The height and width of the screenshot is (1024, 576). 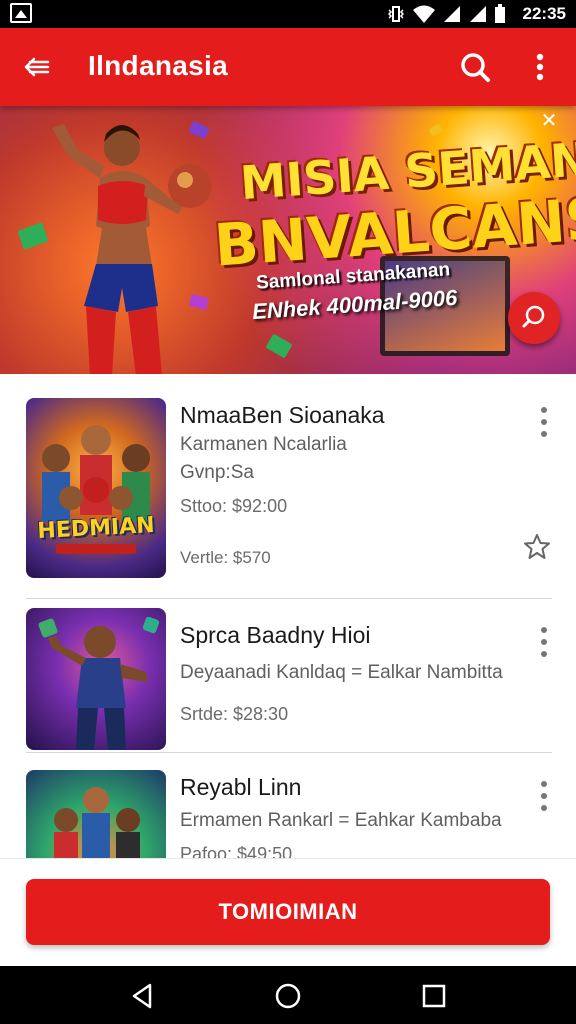 I want to click on signal-icon, so click(x=452, y=14).